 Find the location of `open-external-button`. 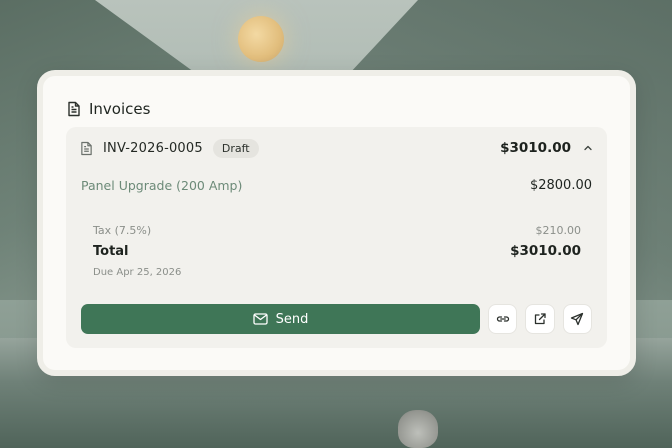

open-external-button is located at coordinates (540, 319).